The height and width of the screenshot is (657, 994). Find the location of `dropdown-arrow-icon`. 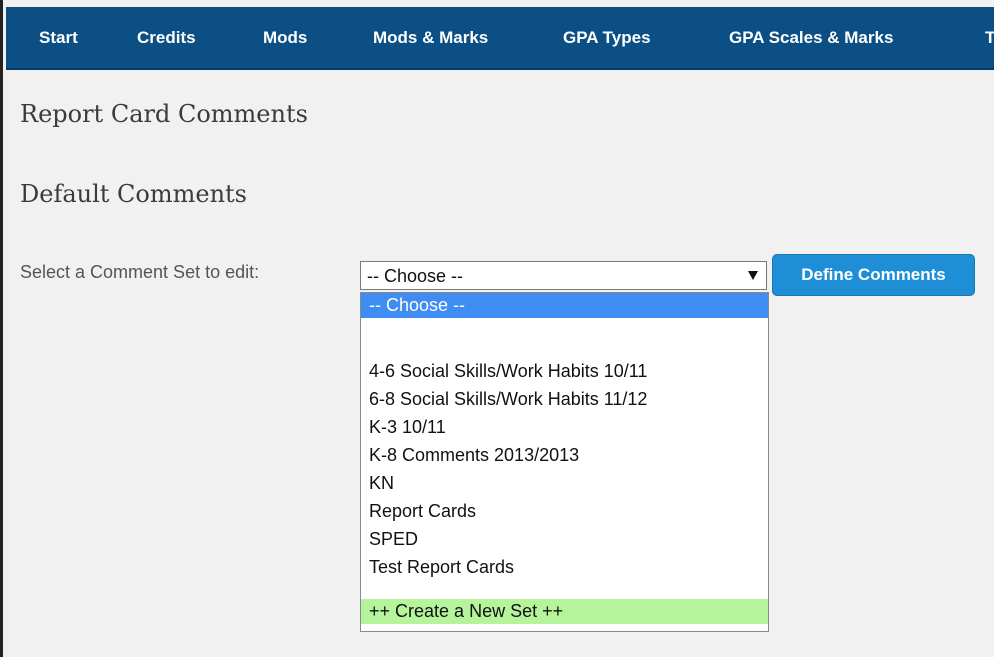

dropdown-arrow-icon is located at coordinates (753, 275).